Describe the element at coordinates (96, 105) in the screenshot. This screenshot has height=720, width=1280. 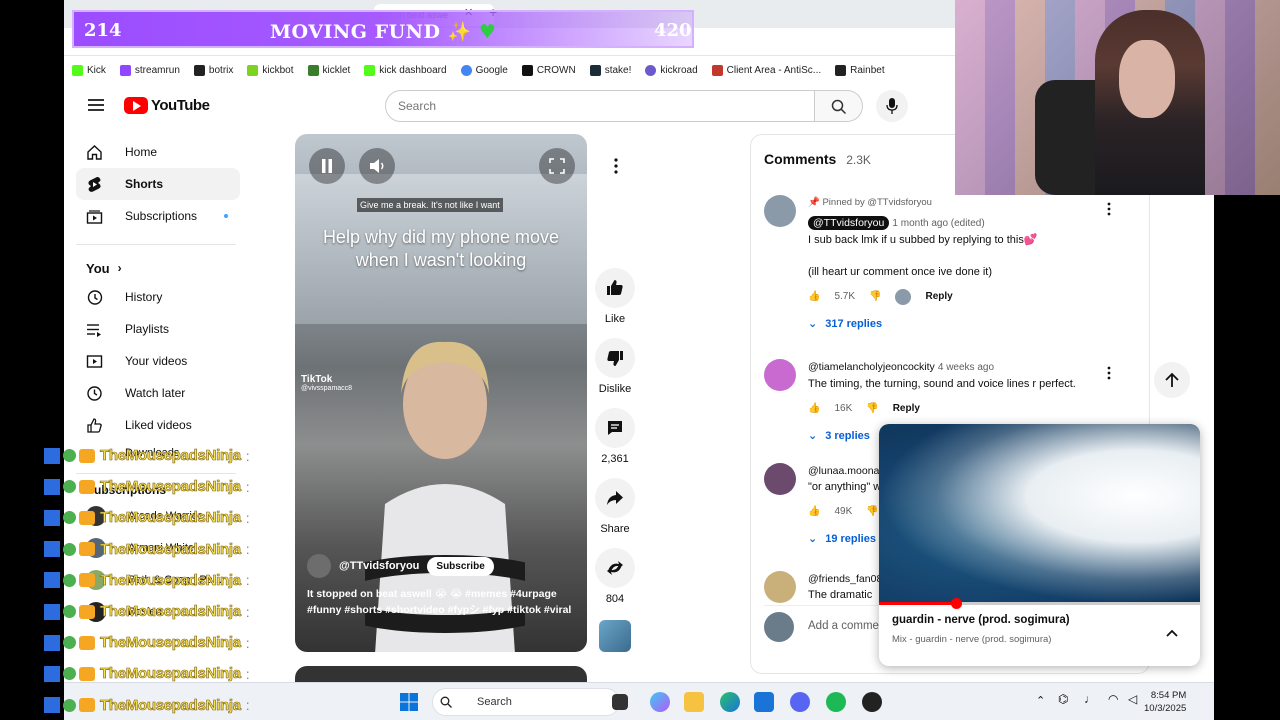
I see `menu-icon` at that location.